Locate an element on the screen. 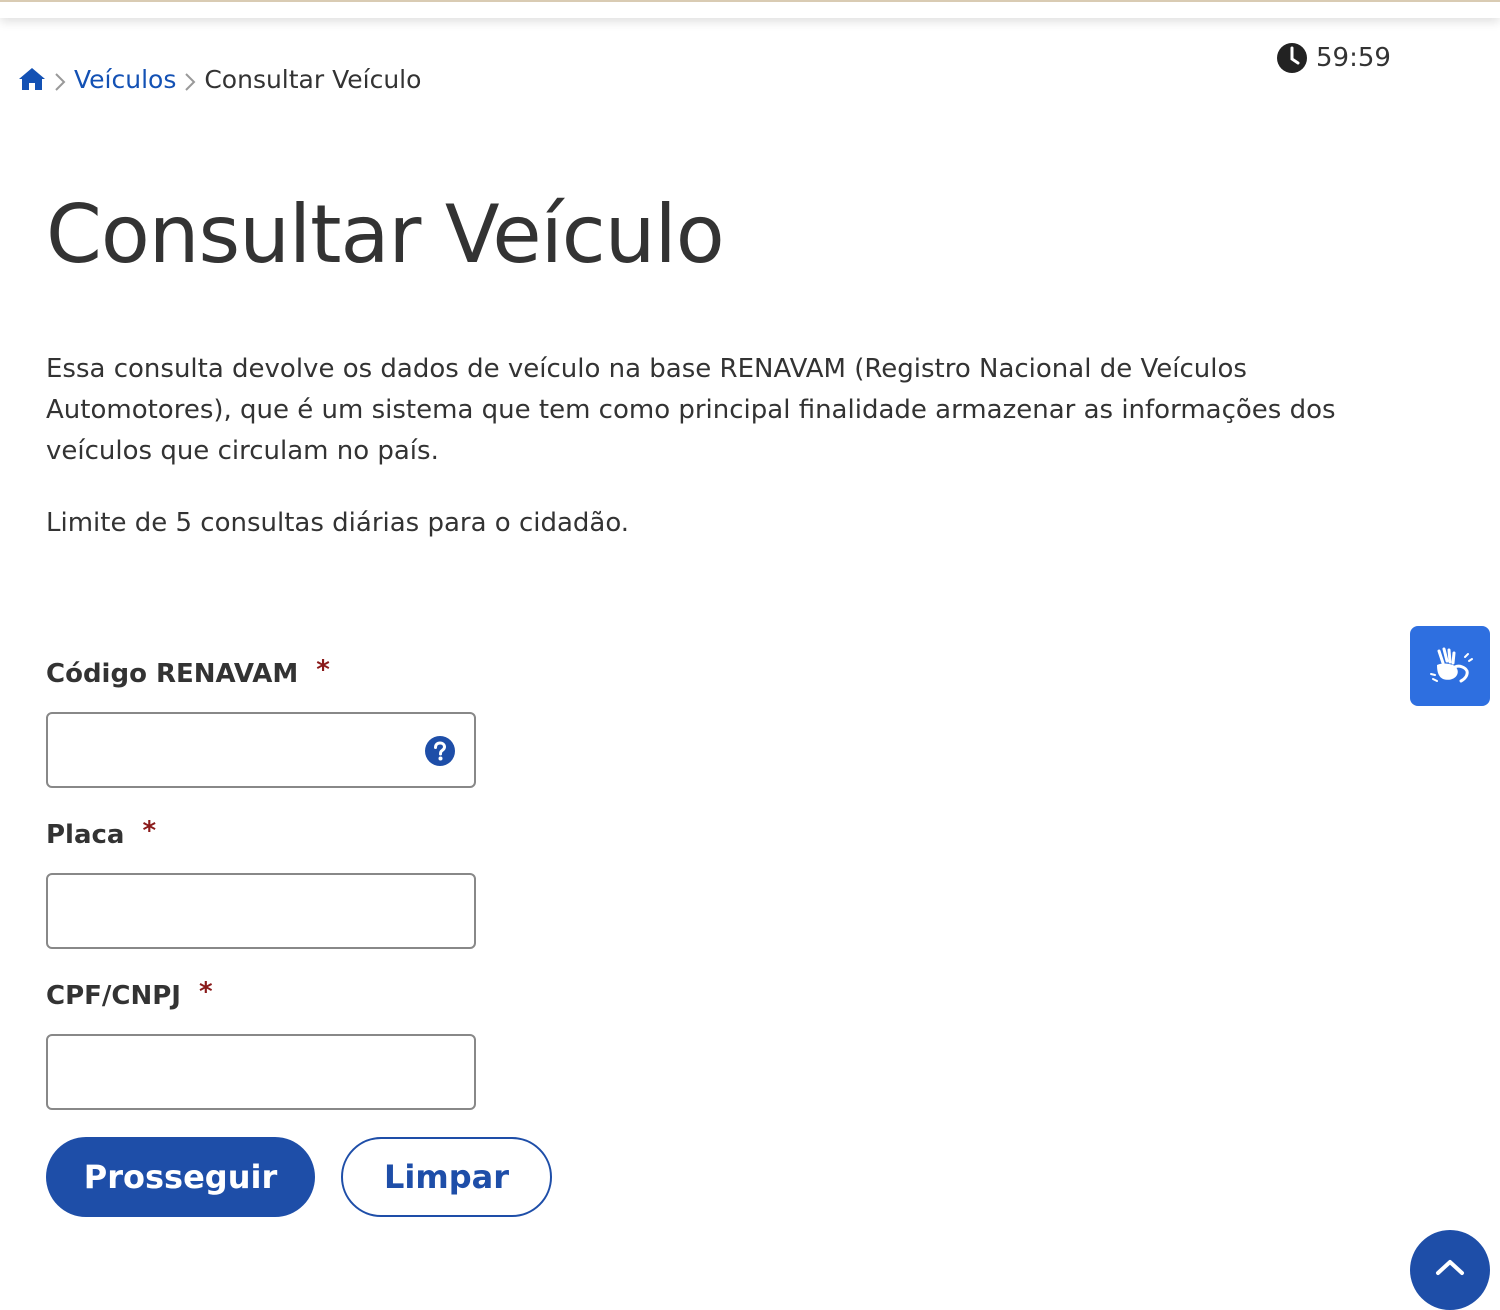 The width and height of the screenshot is (1500, 1310). breadcrumb-link-veiculos: Veículos is located at coordinates (125, 79).